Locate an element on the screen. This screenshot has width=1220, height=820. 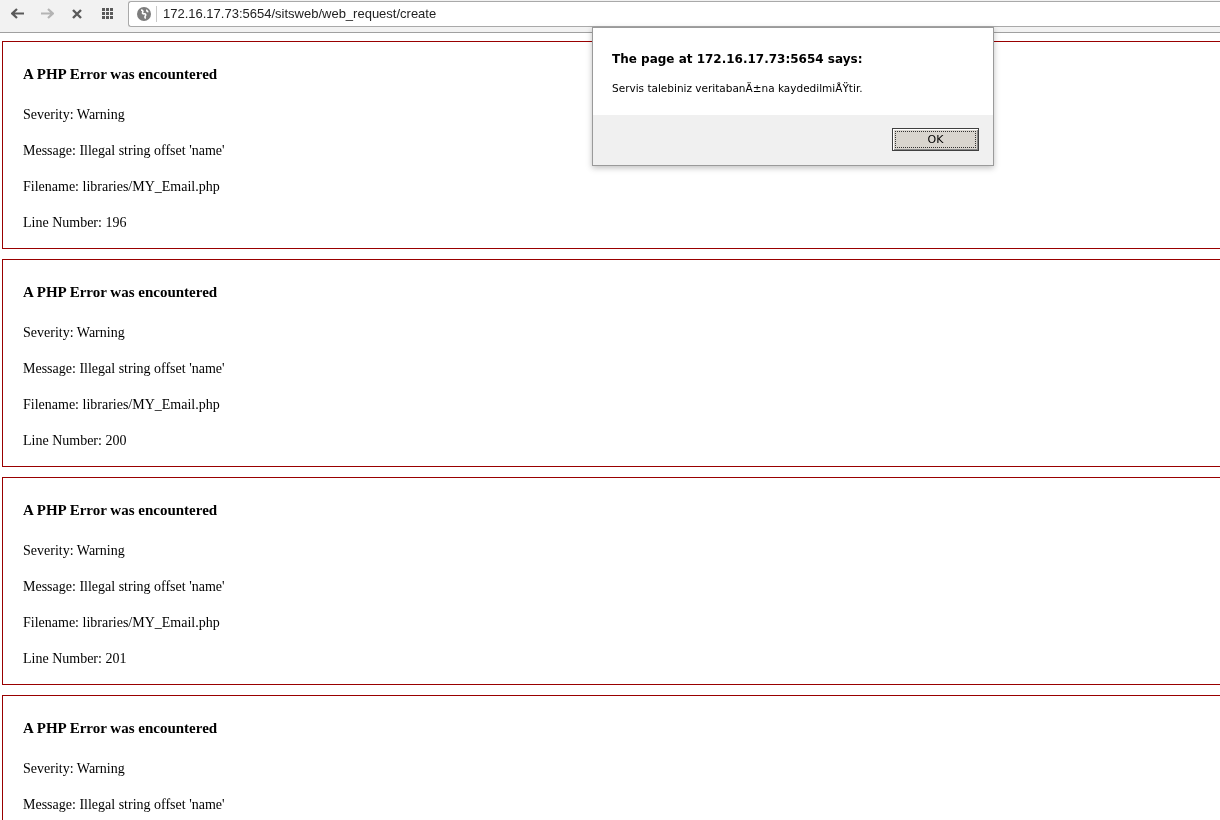
error-text: Line Number: 200 is located at coordinates (75, 441).